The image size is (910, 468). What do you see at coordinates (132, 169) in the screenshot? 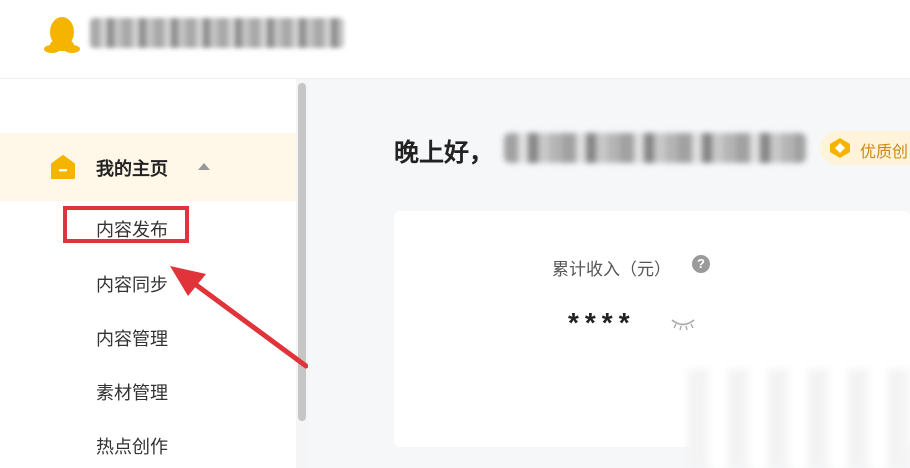
I see `sidebar-item-home-label: 我的主页` at bounding box center [132, 169].